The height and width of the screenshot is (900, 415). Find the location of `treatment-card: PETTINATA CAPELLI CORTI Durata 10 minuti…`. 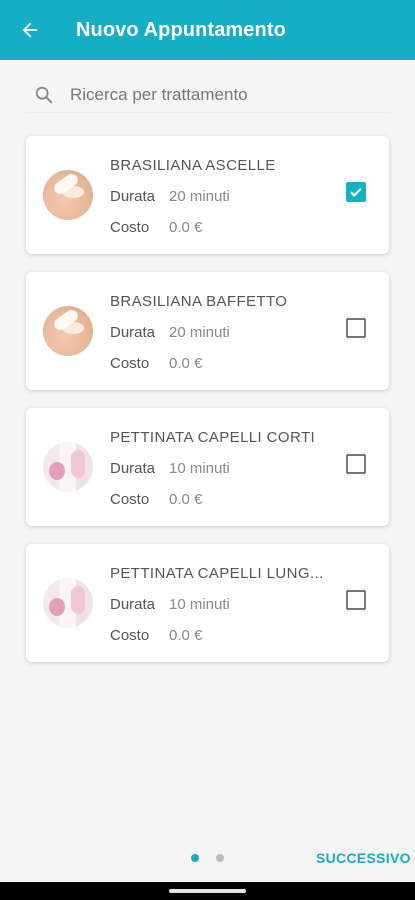

treatment-card: PETTINATA CAPELLI CORTI Durata 10 minuti… is located at coordinates (207, 467).